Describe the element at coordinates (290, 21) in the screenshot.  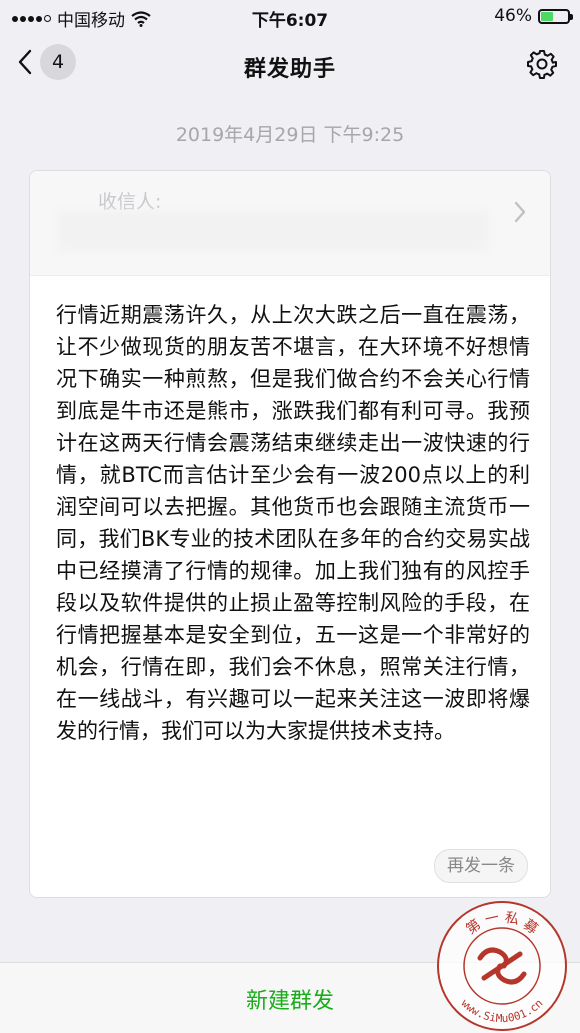
I see `status-time: 下午6:07` at that location.